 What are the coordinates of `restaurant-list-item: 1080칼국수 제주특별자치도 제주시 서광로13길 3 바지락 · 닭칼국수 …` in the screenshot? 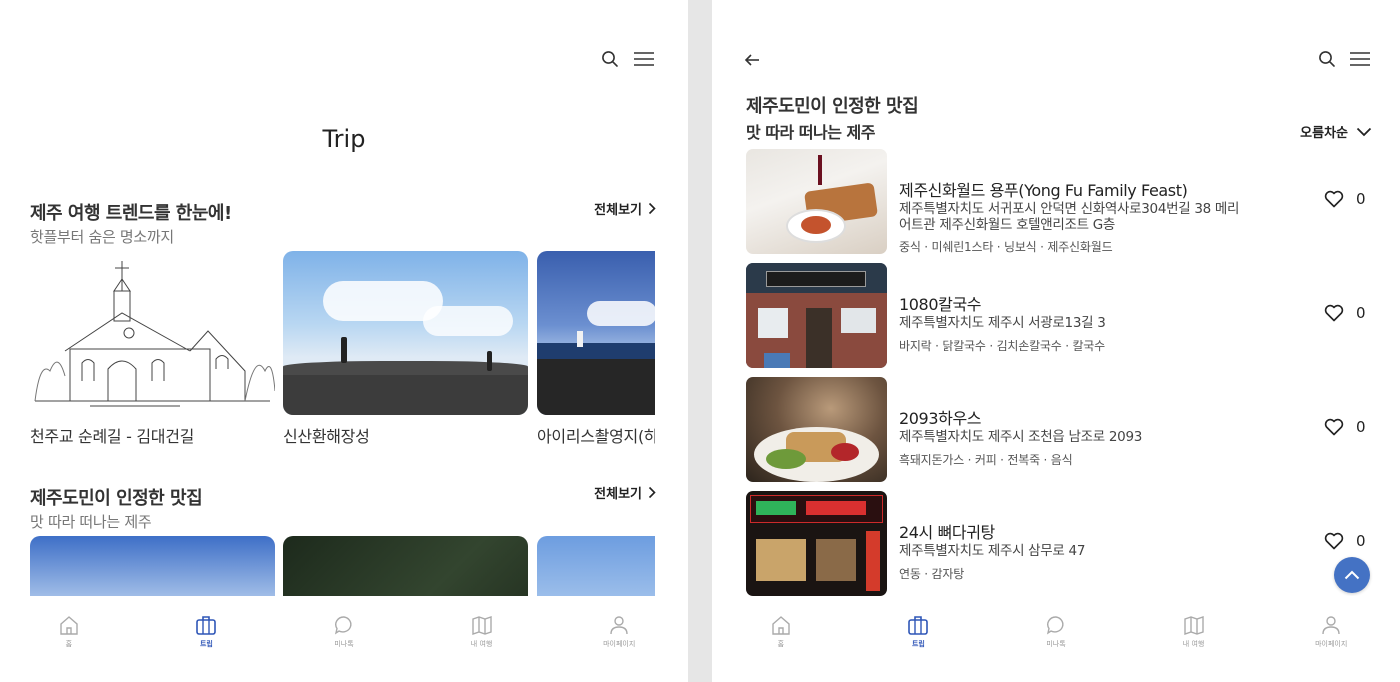 It's located at (1061, 315).